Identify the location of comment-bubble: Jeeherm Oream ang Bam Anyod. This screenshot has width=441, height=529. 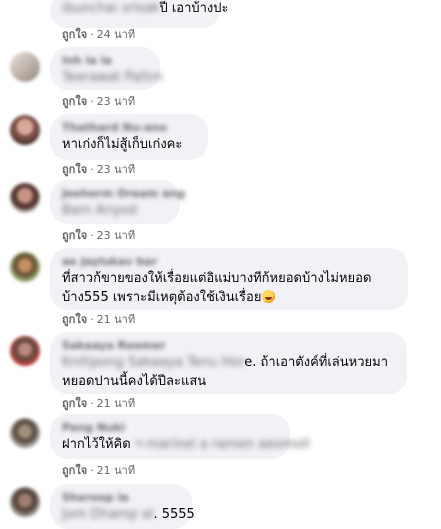
(117, 202).